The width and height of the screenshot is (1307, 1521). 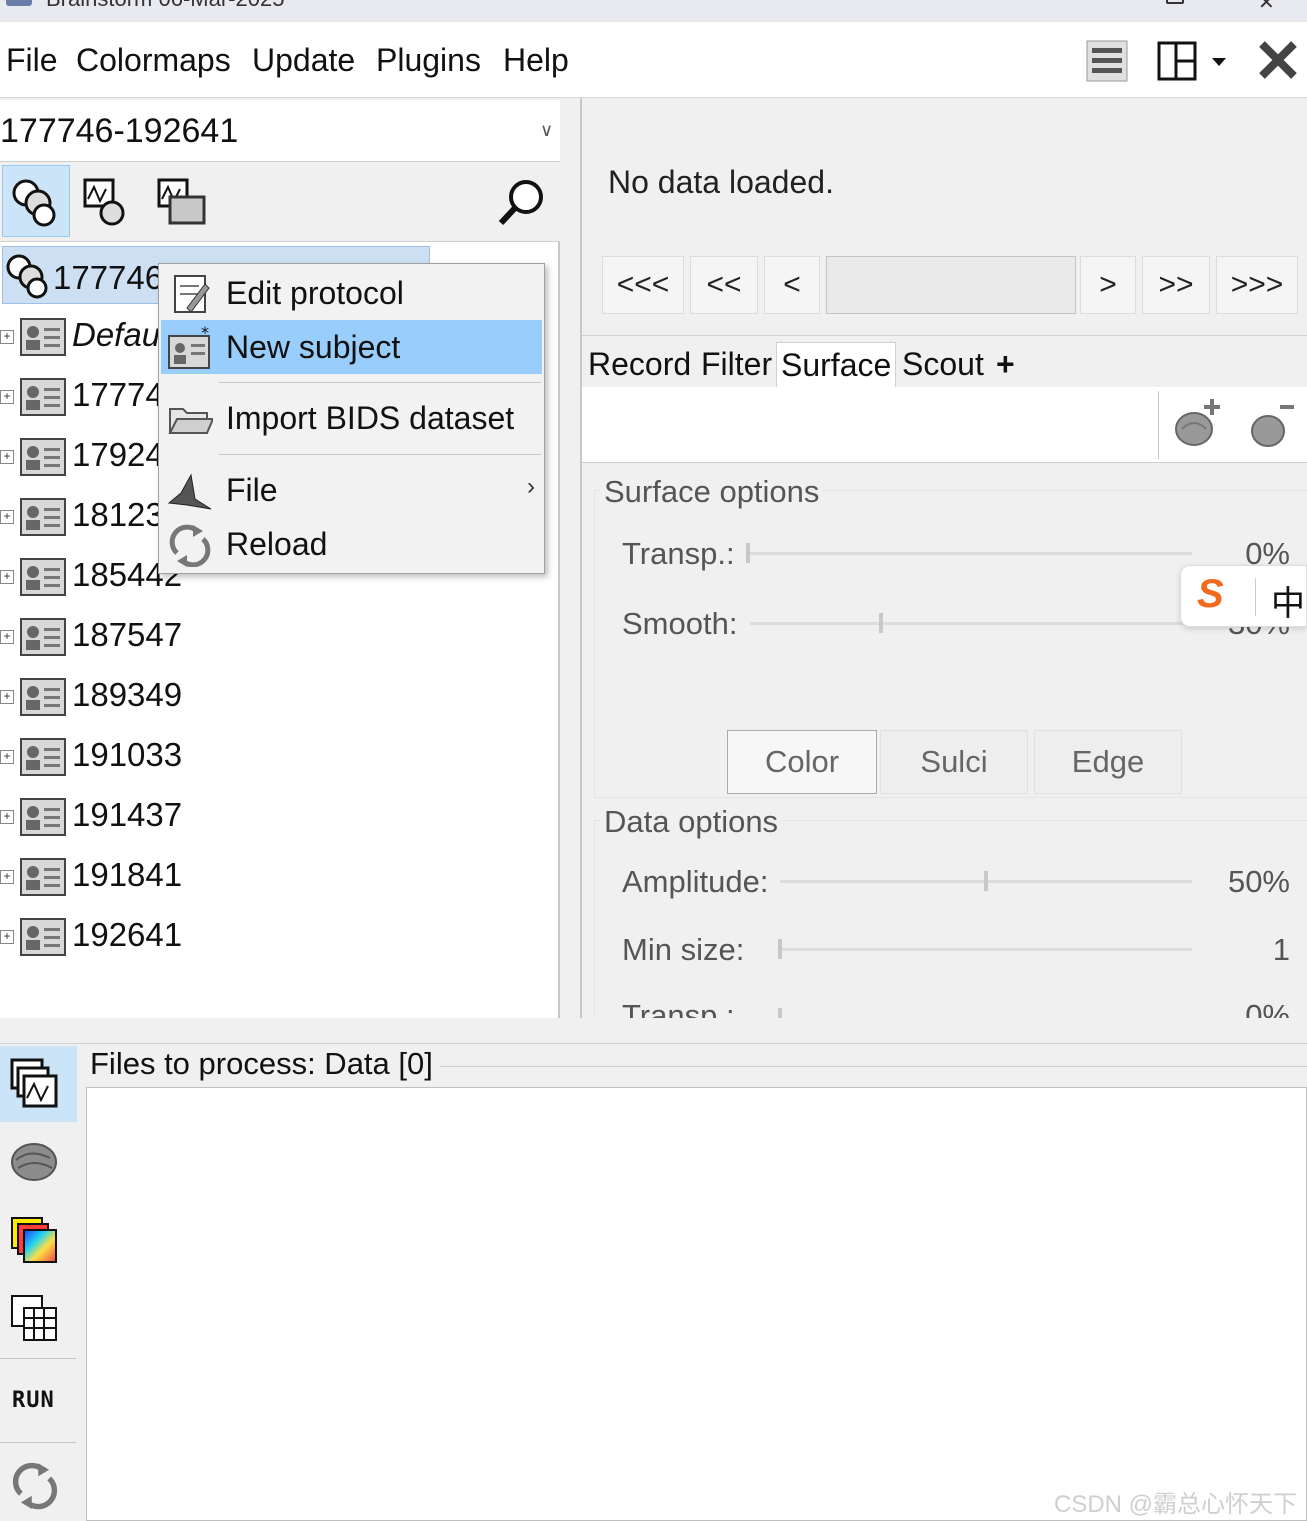 What do you see at coordinates (1005, 365) in the screenshot?
I see `tab-add: +` at bounding box center [1005, 365].